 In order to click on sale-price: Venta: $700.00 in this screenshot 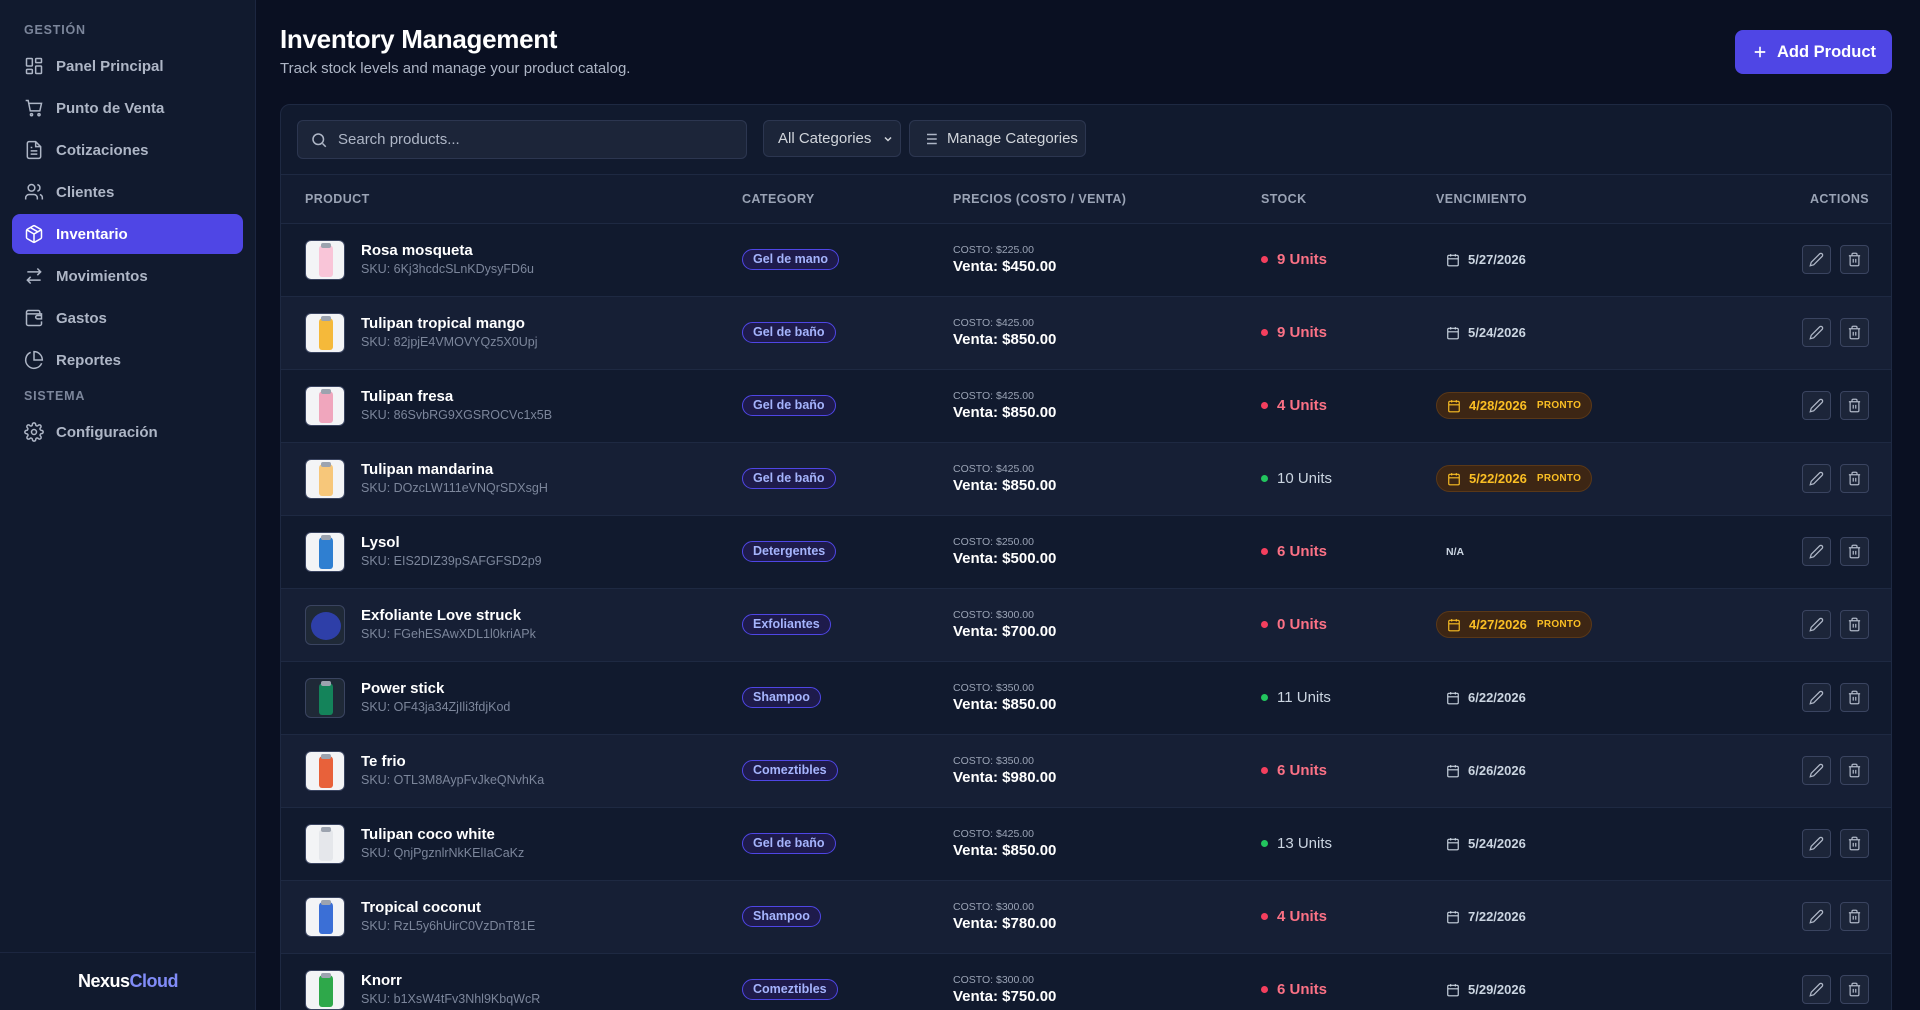, I will do `click(1005, 631)`.